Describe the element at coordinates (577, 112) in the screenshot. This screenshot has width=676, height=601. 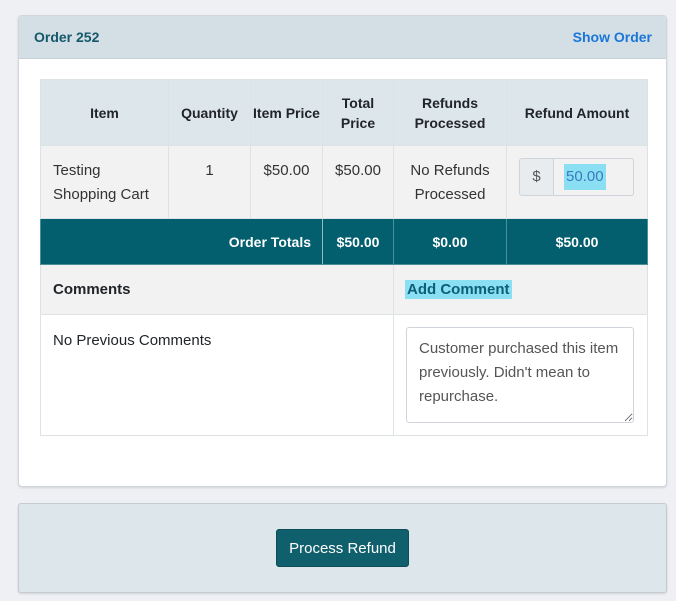
I see `header-refund-amount: Refund Amount` at that location.